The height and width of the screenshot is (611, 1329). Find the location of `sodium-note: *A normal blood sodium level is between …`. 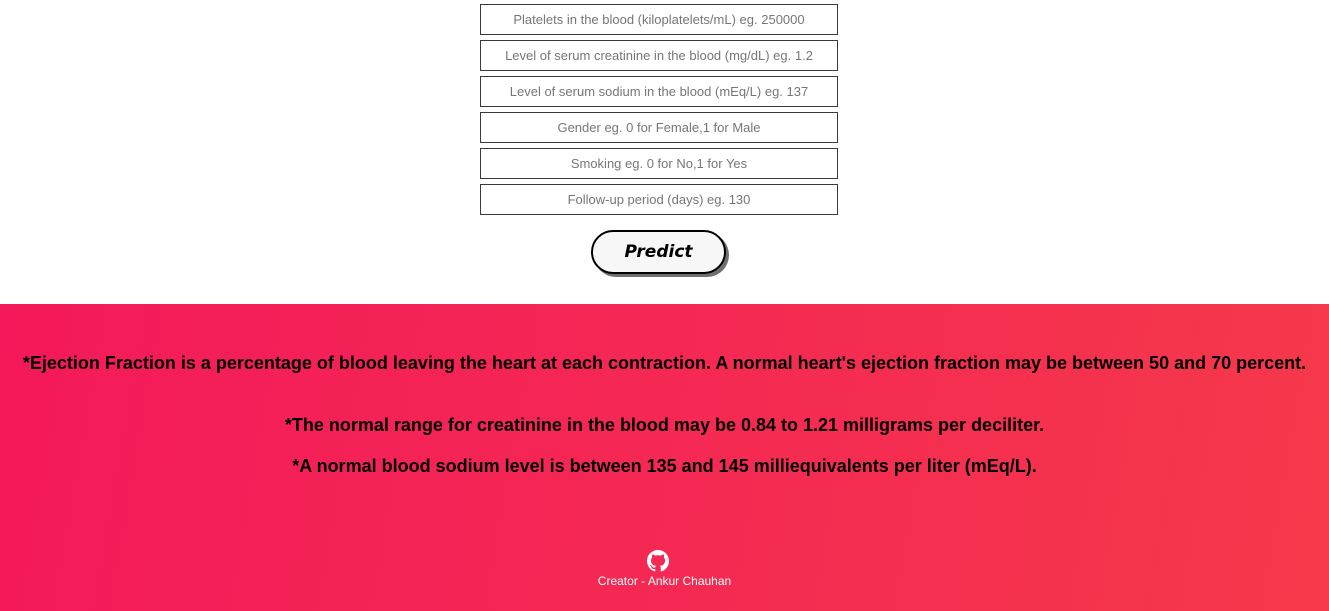

sodium-note: *A normal blood sodium level is between … is located at coordinates (664, 466).